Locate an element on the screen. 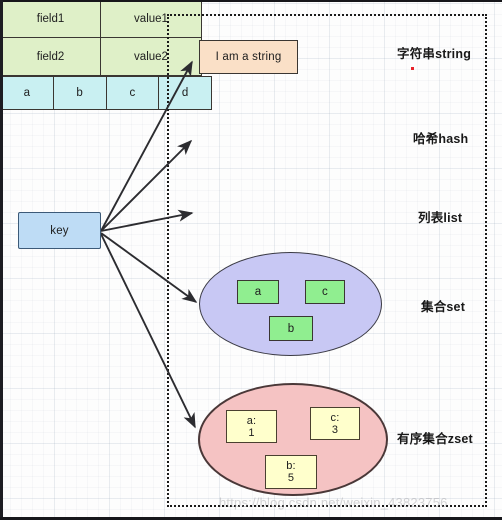 The image size is (502, 520). set-item-c: c is located at coordinates (325, 292).